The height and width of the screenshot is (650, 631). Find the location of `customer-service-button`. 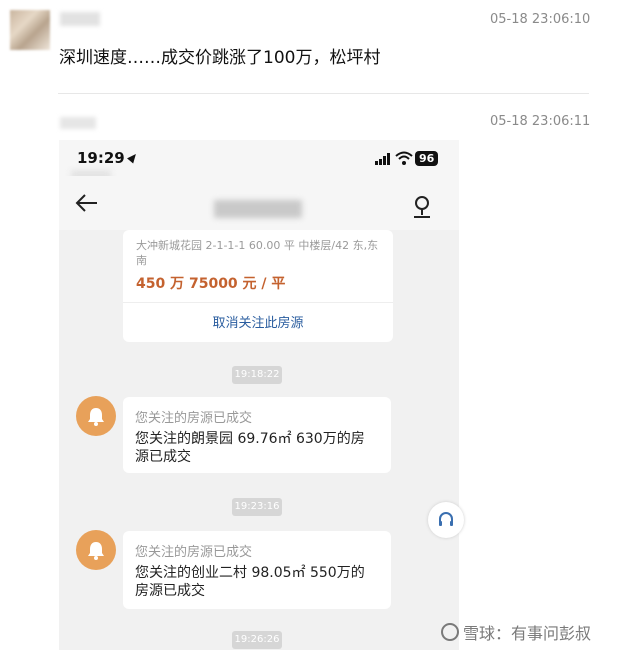

customer-service-button is located at coordinates (446, 520).